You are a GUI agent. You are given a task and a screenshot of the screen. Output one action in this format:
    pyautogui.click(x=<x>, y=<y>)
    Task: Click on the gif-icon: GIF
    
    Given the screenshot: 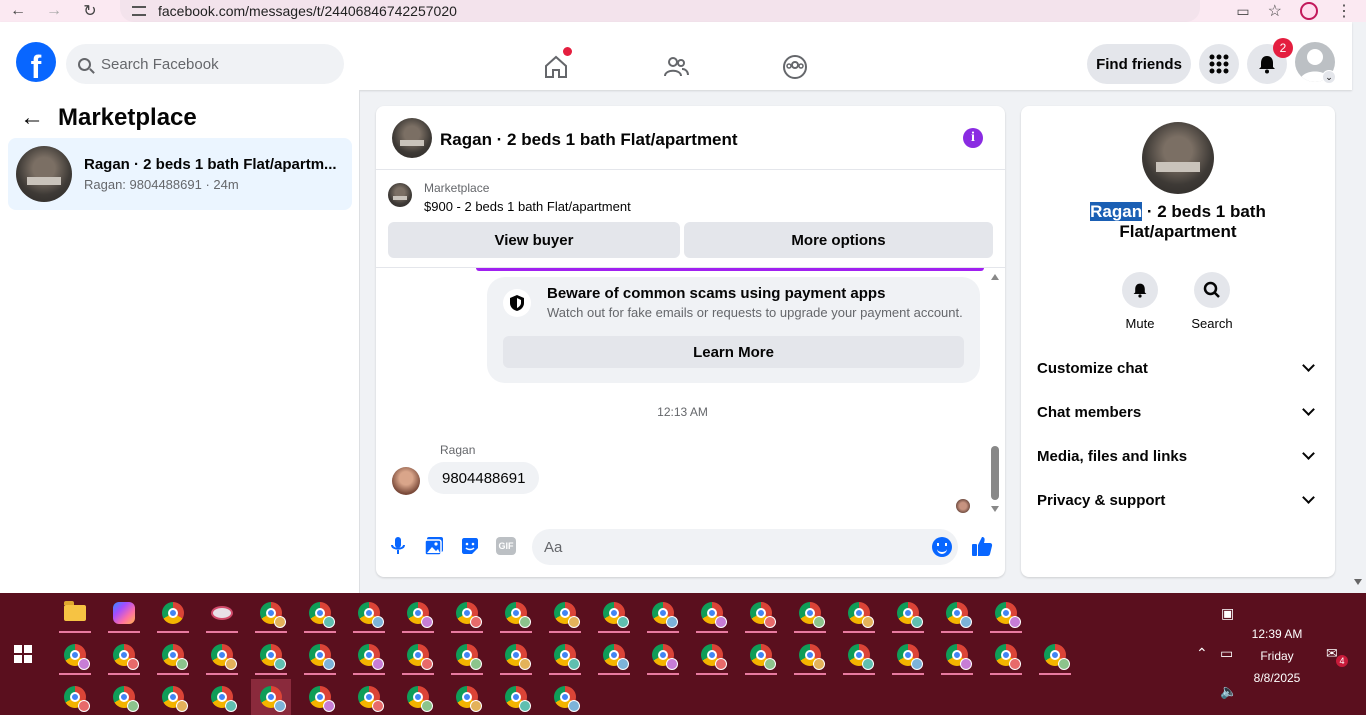 What is the action you would take?
    pyautogui.click(x=506, y=546)
    